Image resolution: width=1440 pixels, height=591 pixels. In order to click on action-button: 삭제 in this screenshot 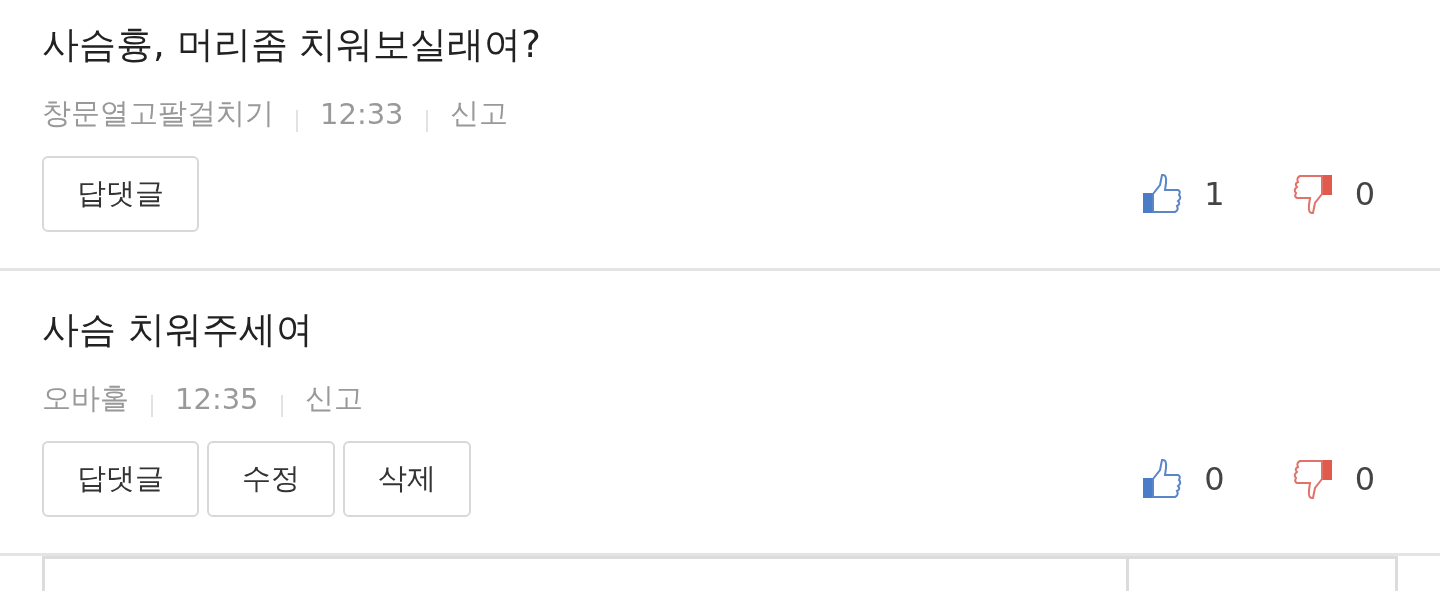, I will do `click(407, 479)`.